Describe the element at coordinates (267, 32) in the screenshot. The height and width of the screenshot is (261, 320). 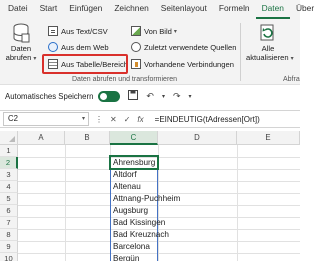
I see `refresh-icon` at that location.